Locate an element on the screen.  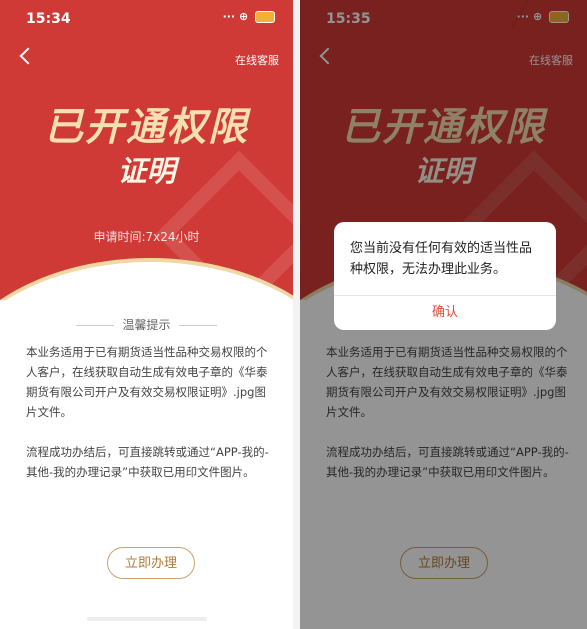
home-indicator is located at coordinates (146, 619).